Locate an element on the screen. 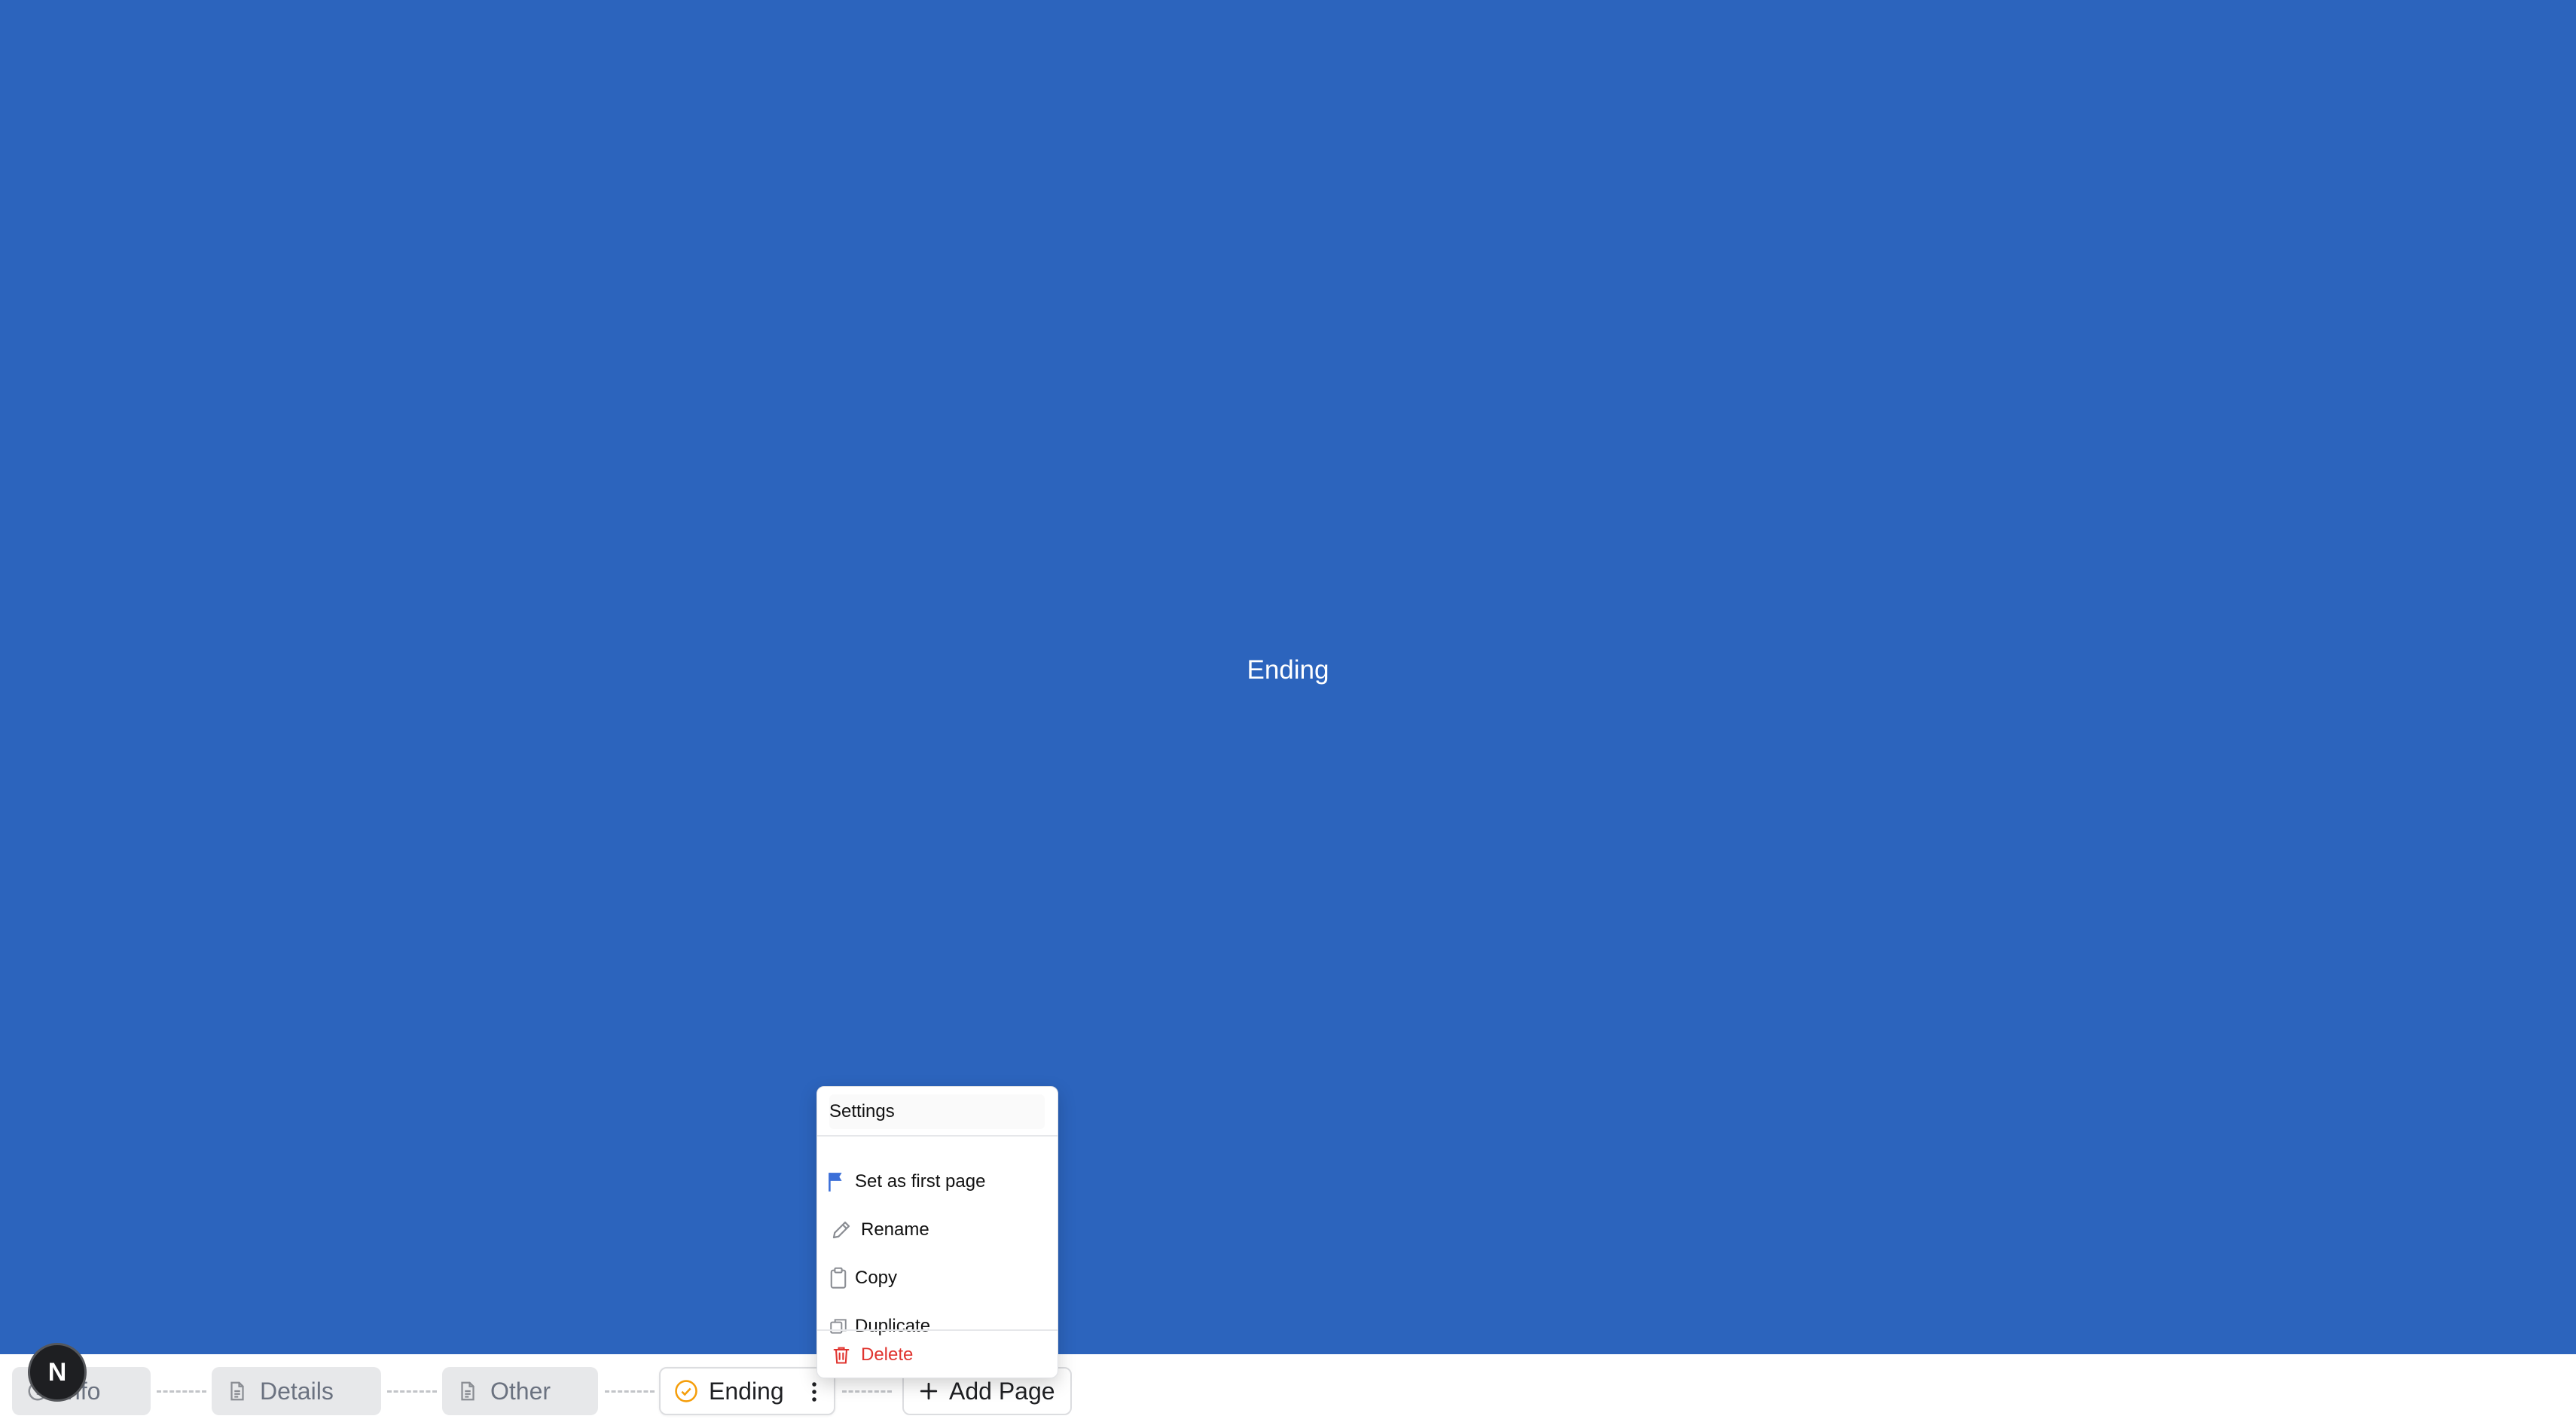  menu-item-label: Delete is located at coordinates (888, 1354).